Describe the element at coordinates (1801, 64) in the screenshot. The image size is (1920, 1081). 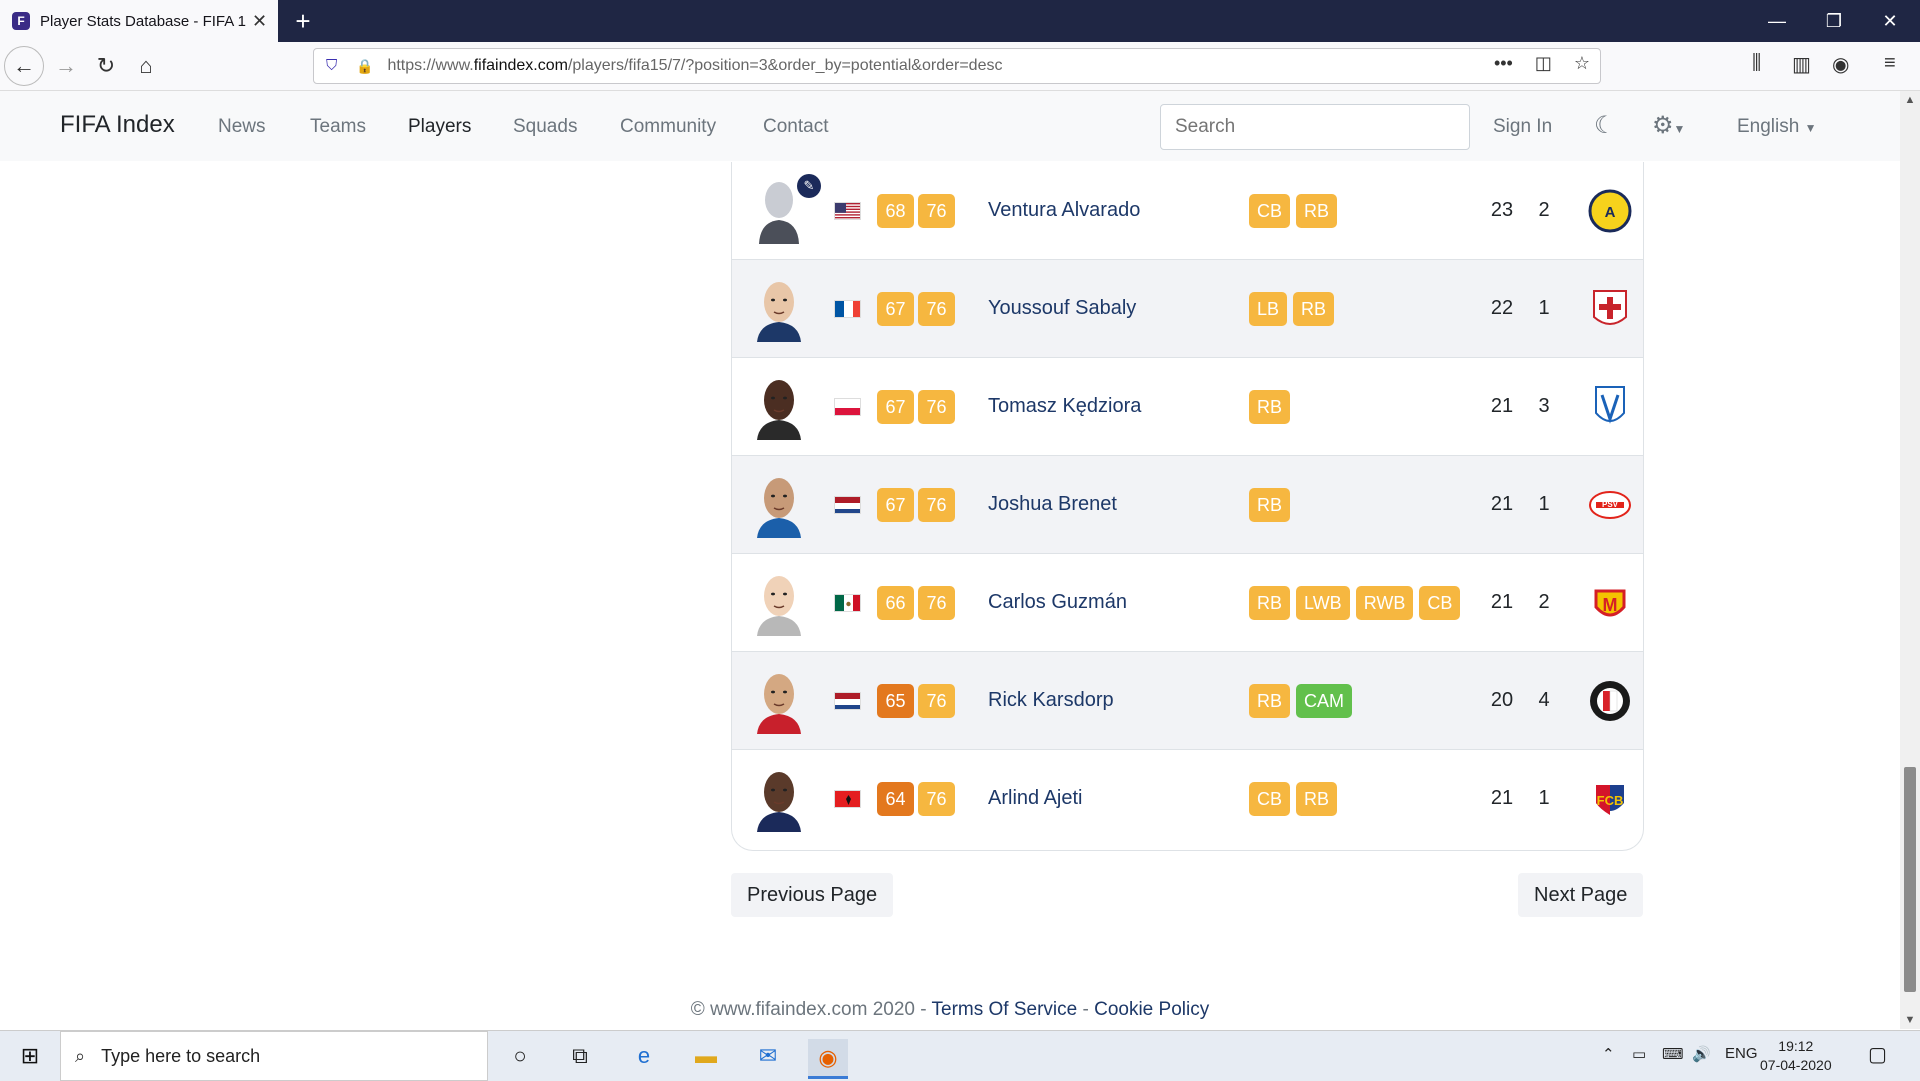
I see `sidebar-icon: ▥` at that location.